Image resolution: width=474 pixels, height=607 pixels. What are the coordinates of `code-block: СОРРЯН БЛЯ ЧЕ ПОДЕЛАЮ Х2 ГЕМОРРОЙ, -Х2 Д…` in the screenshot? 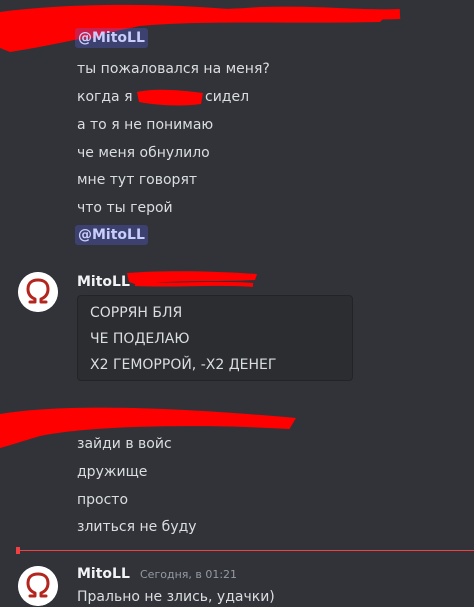 It's located at (215, 338).